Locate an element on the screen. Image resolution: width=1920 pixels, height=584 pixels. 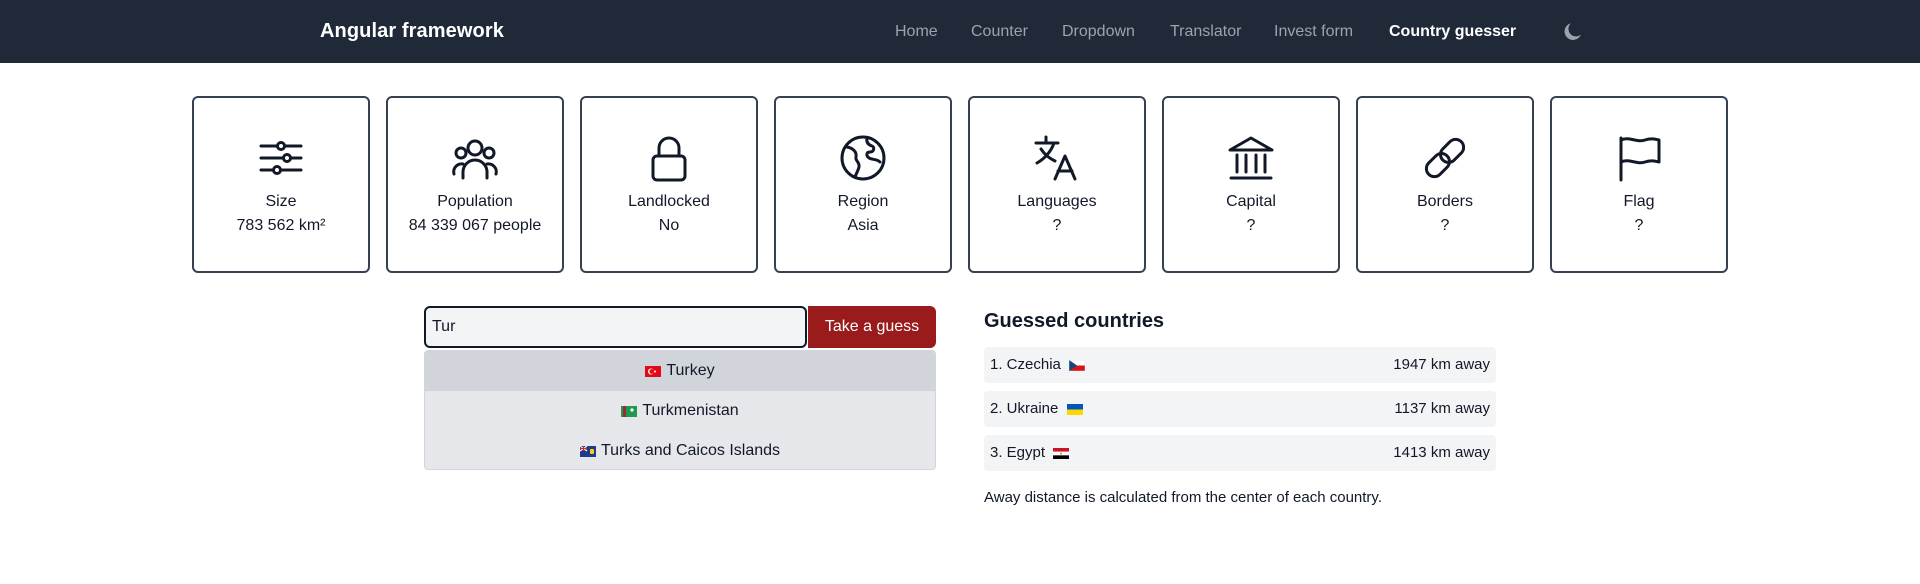
turkmenistan-flag-icon is located at coordinates (629, 411).